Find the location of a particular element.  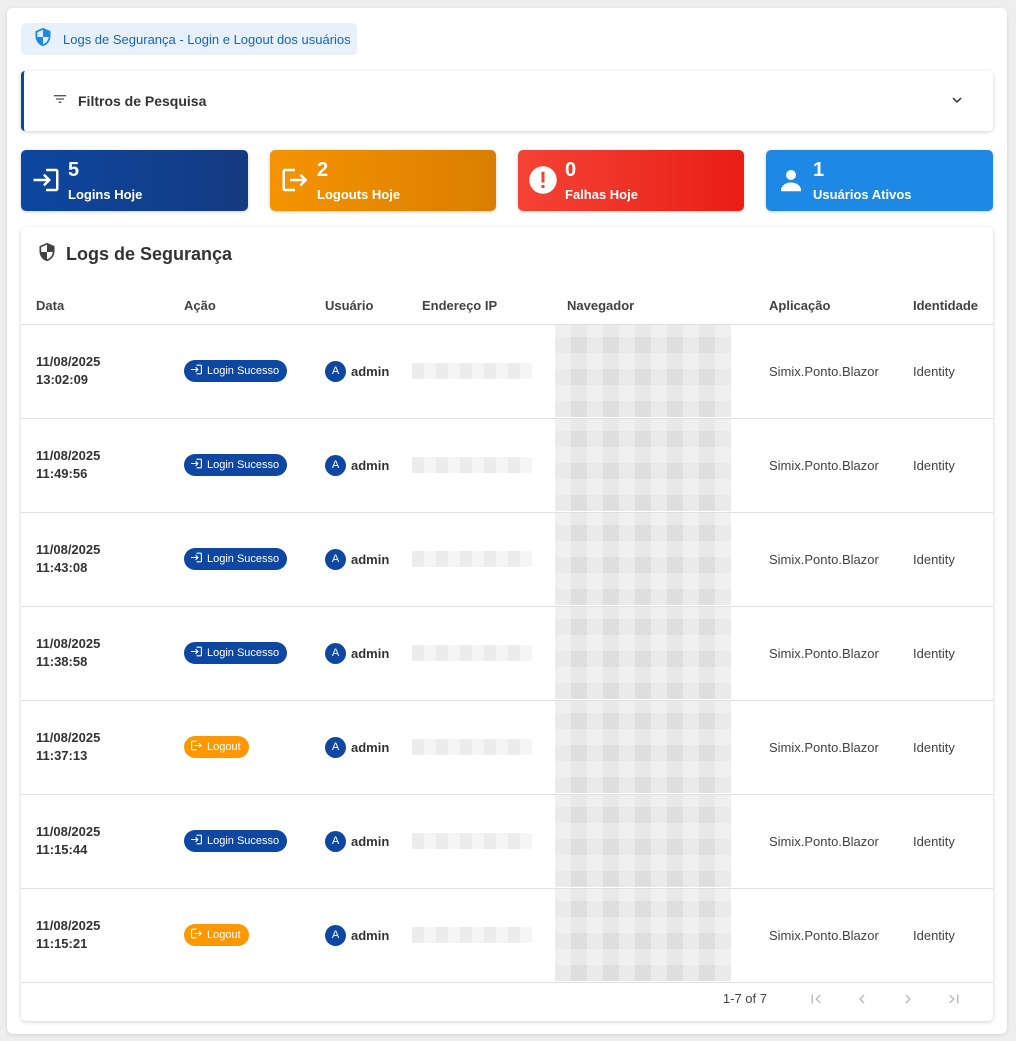

column-header-user: Usuário is located at coordinates (361, 306).